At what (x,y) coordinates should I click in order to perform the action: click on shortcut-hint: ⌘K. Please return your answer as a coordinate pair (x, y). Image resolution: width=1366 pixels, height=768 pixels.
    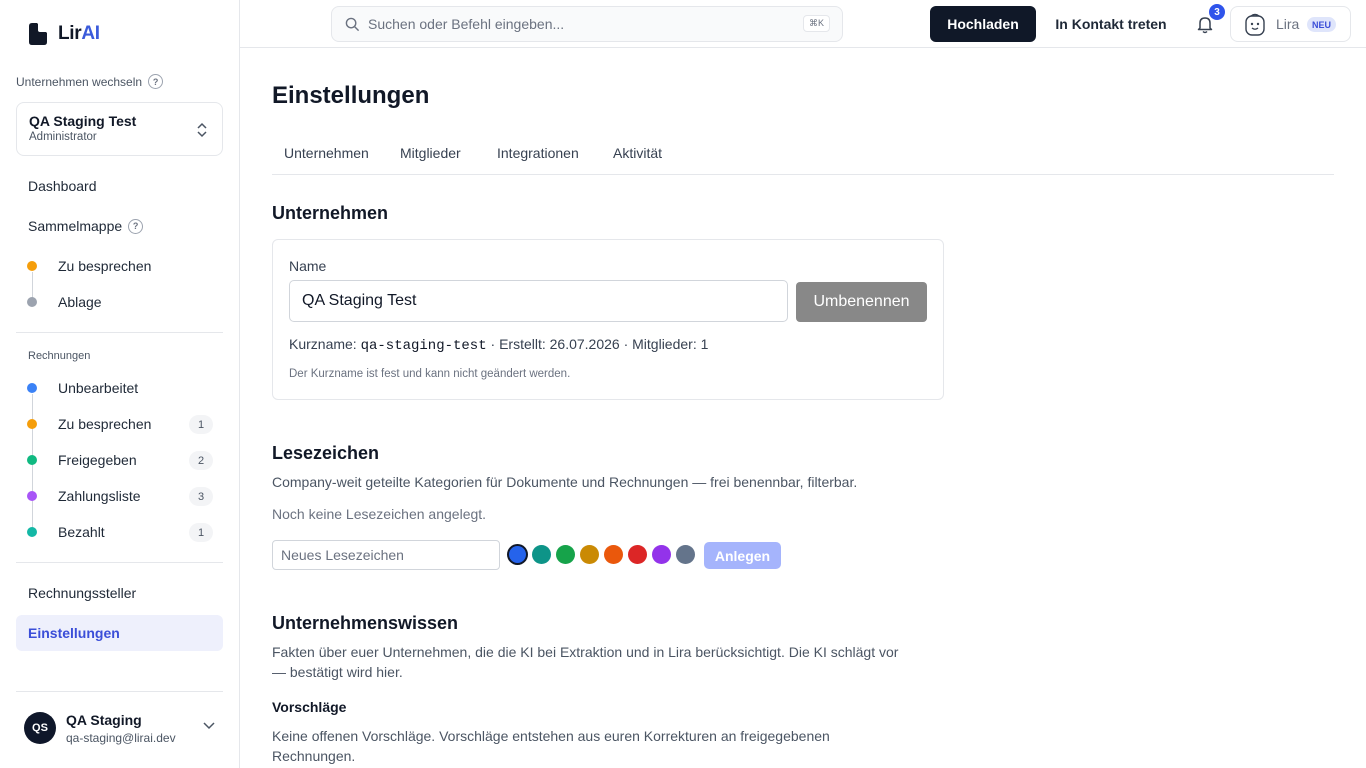
    Looking at the image, I should click on (816, 23).